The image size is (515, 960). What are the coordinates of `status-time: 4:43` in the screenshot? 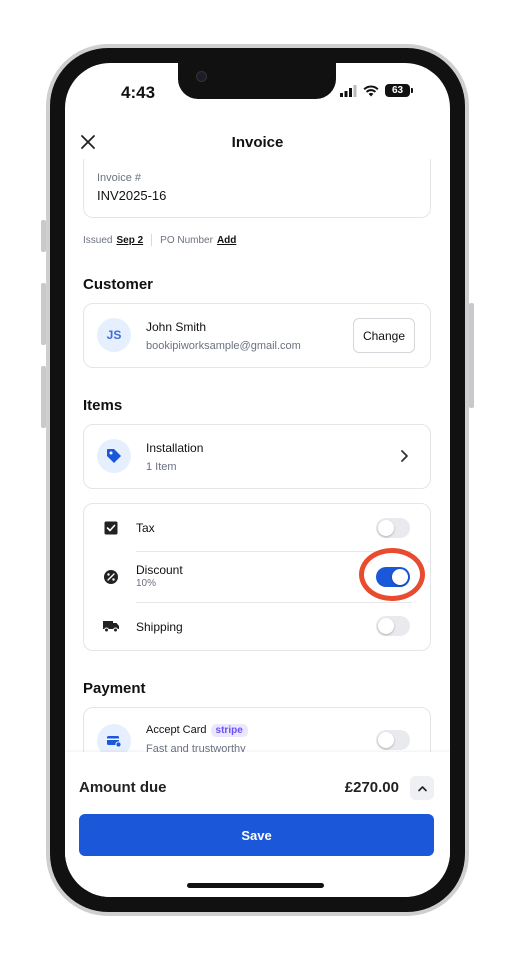 It's located at (138, 92).